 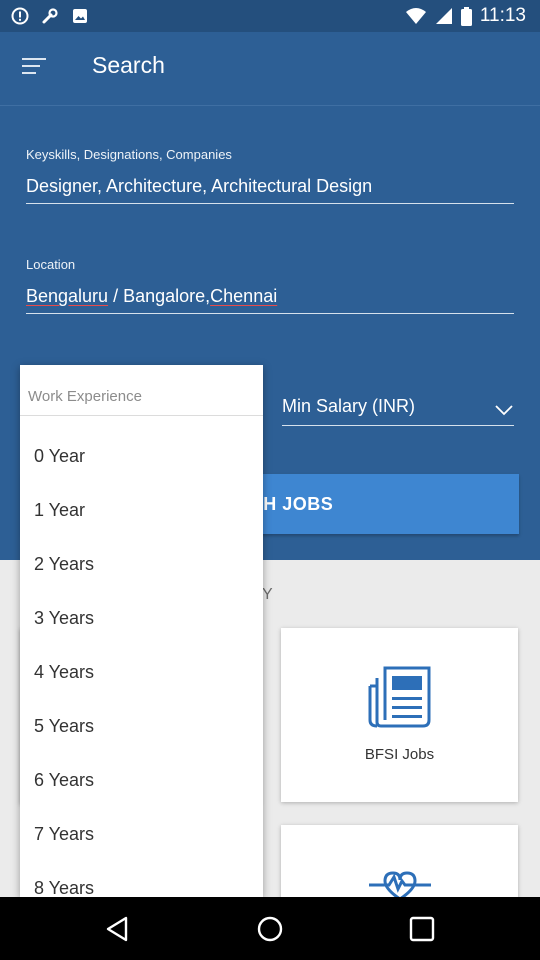 I want to click on experience-option-6: 6 Years, so click(x=141, y=780).